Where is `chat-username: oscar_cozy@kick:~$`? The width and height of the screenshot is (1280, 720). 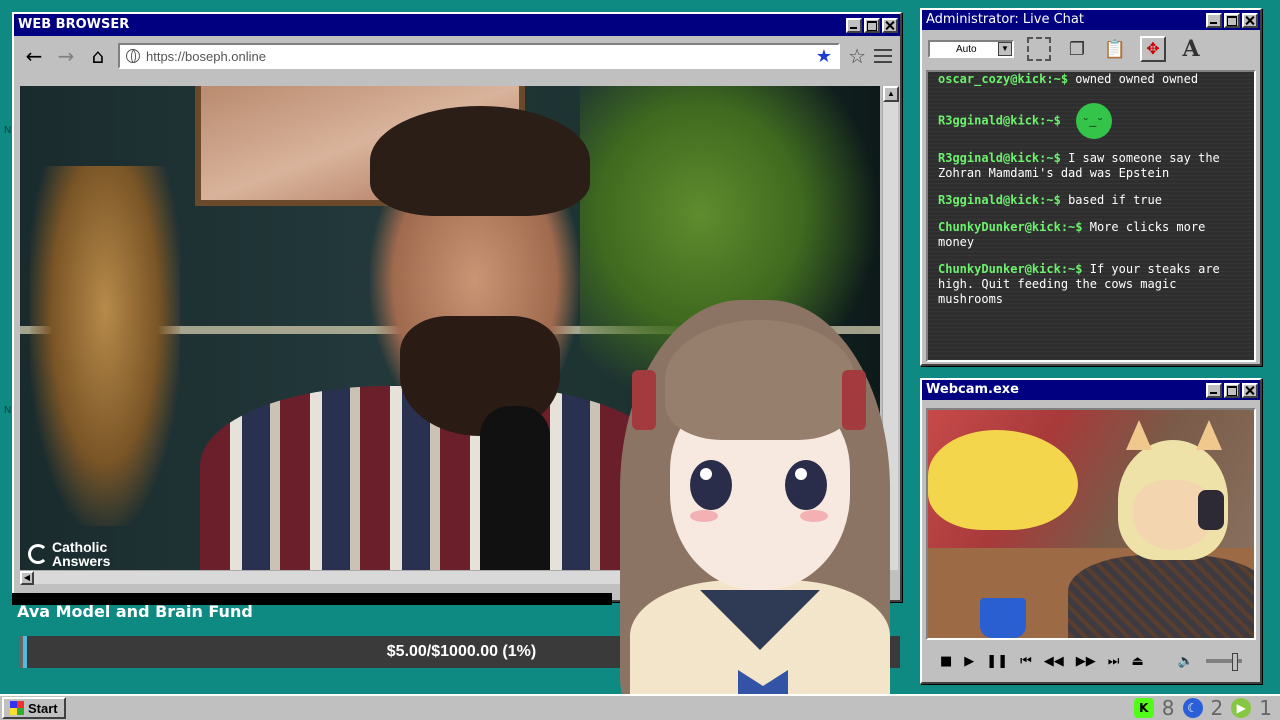
chat-username: oscar_cozy@kick:~$ is located at coordinates (1003, 79).